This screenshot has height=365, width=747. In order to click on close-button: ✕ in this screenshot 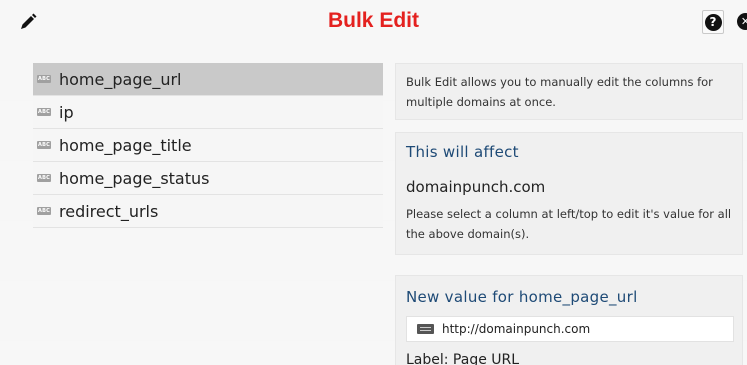, I will do `click(742, 21)`.